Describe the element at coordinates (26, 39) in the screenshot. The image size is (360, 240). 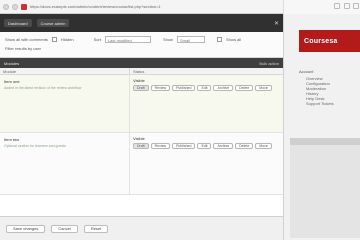
I see `show-comments-label: Show all with comments` at that location.